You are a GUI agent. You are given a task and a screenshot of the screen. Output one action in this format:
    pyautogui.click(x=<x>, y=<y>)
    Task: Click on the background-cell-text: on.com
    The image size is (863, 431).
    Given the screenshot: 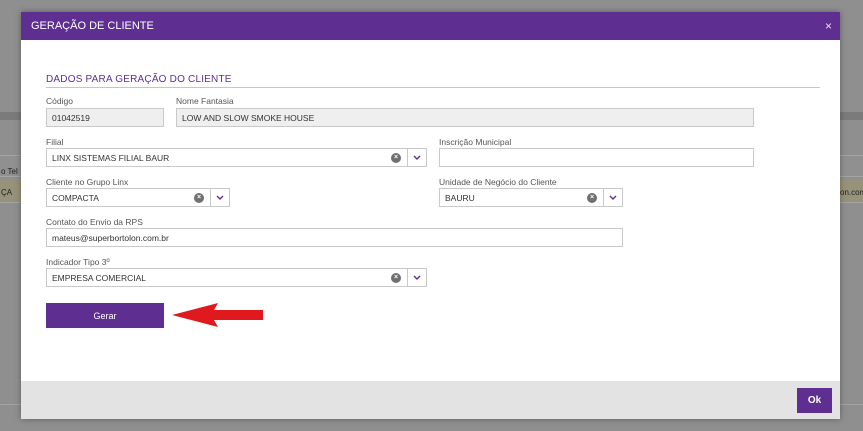 What is the action you would take?
    pyautogui.click(x=851, y=192)
    